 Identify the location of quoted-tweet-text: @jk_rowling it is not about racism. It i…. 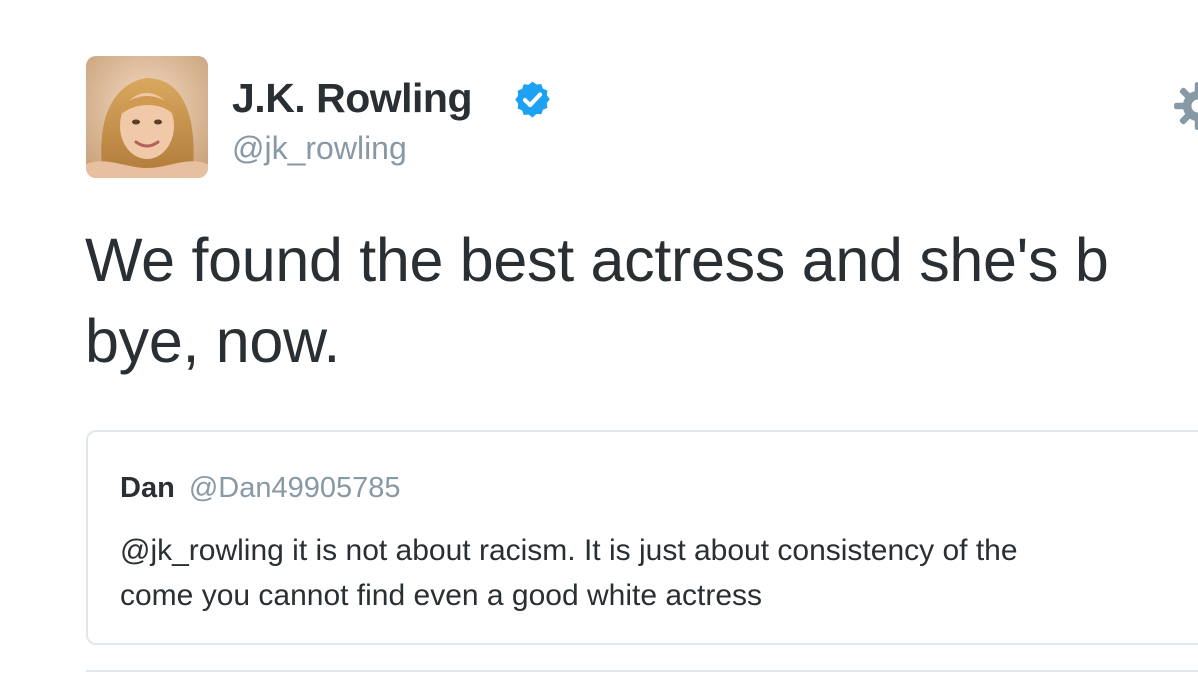
(569, 573).